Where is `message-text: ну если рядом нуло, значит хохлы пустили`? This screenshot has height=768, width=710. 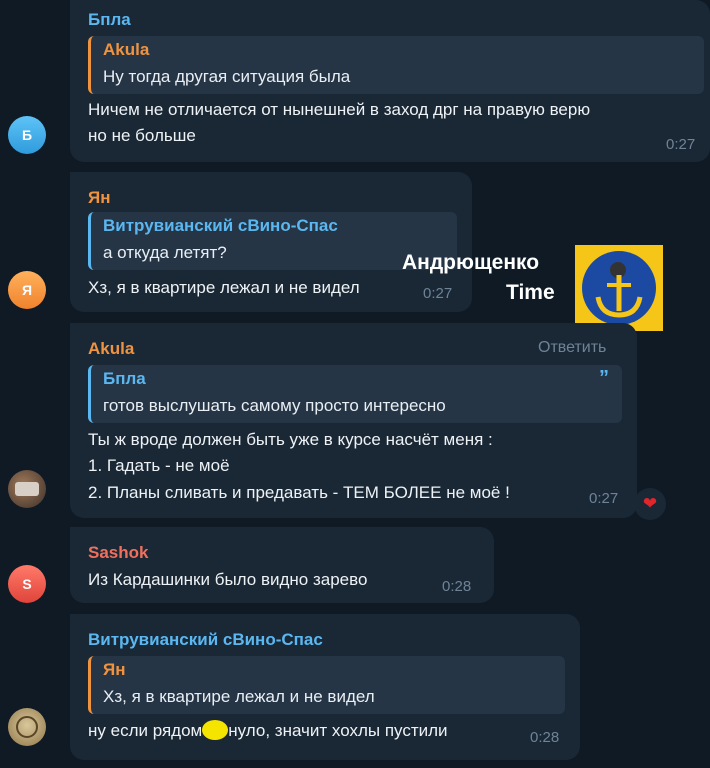 message-text: ну если рядом нуло, значит хохлы пустили is located at coordinates (268, 731).